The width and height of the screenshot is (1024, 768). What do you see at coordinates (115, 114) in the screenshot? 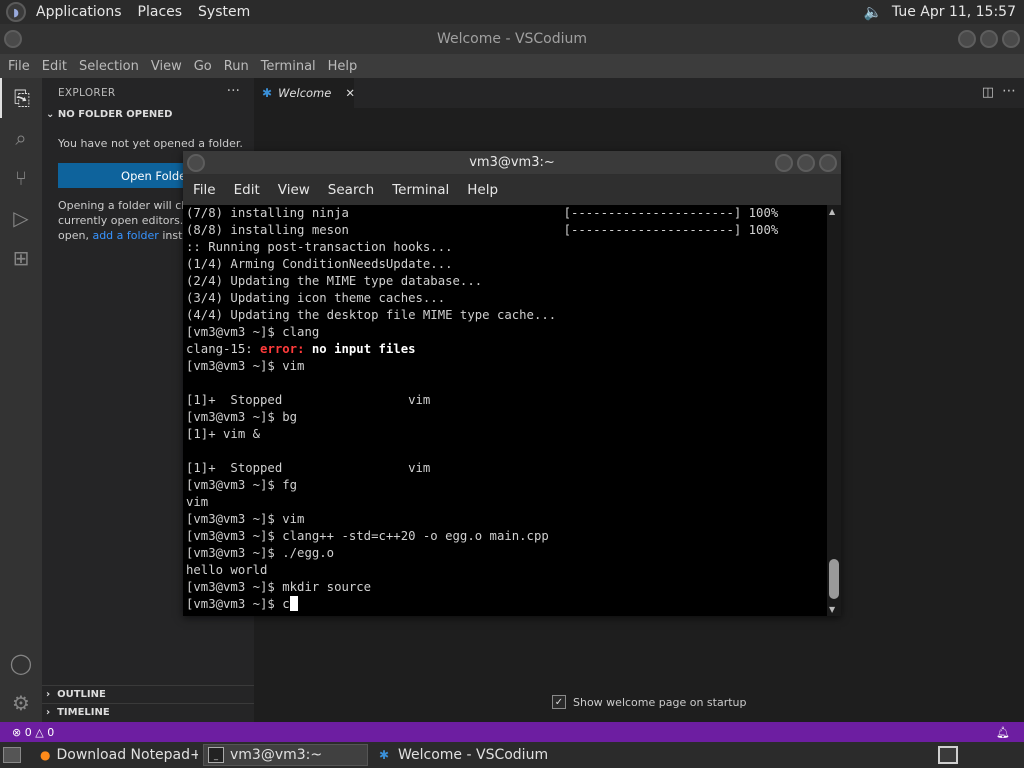
I see `section-label: NO FOLDER OPENED` at bounding box center [115, 114].